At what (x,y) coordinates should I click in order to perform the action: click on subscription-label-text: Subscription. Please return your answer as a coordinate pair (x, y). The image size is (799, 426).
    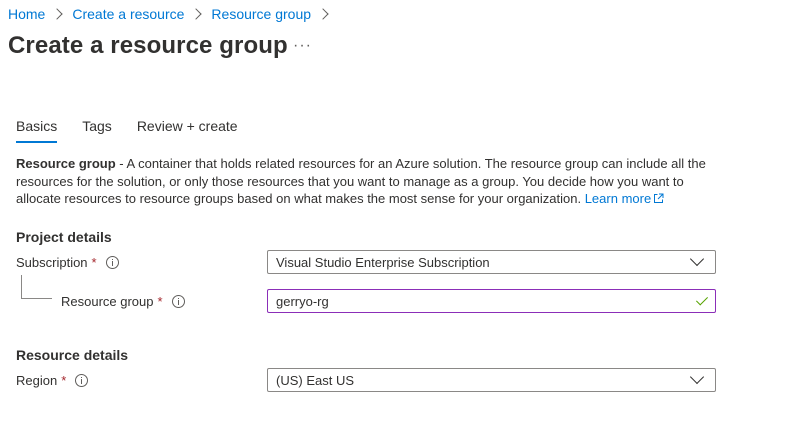
    Looking at the image, I should click on (52, 262).